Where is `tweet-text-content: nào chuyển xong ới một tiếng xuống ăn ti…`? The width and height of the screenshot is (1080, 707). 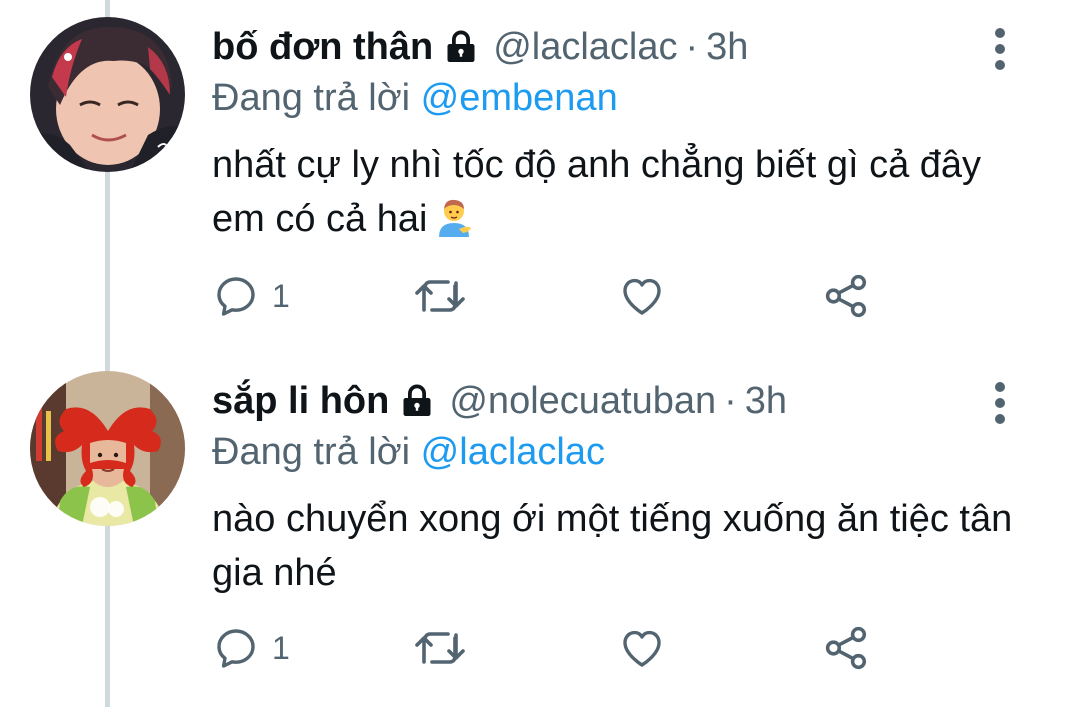 tweet-text-content: nào chuyển xong ới một tiếng xuống ăn ti… is located at coordinates (612, 546).